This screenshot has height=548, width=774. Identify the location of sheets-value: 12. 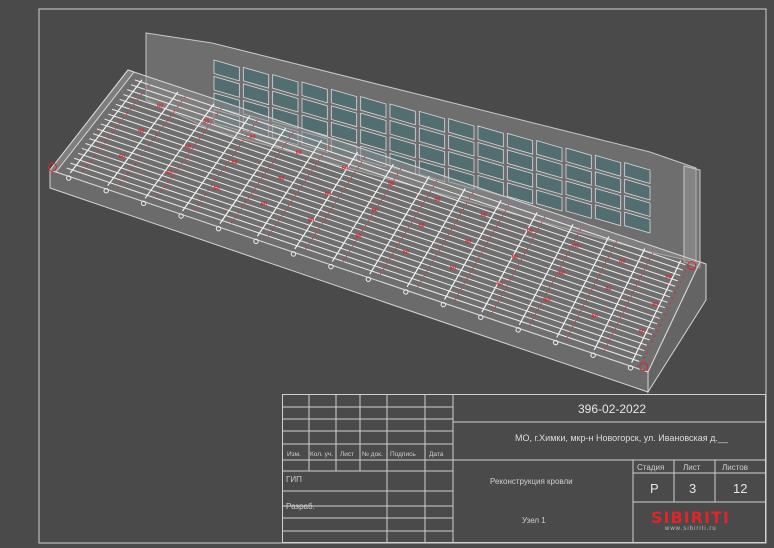
(740, 488).